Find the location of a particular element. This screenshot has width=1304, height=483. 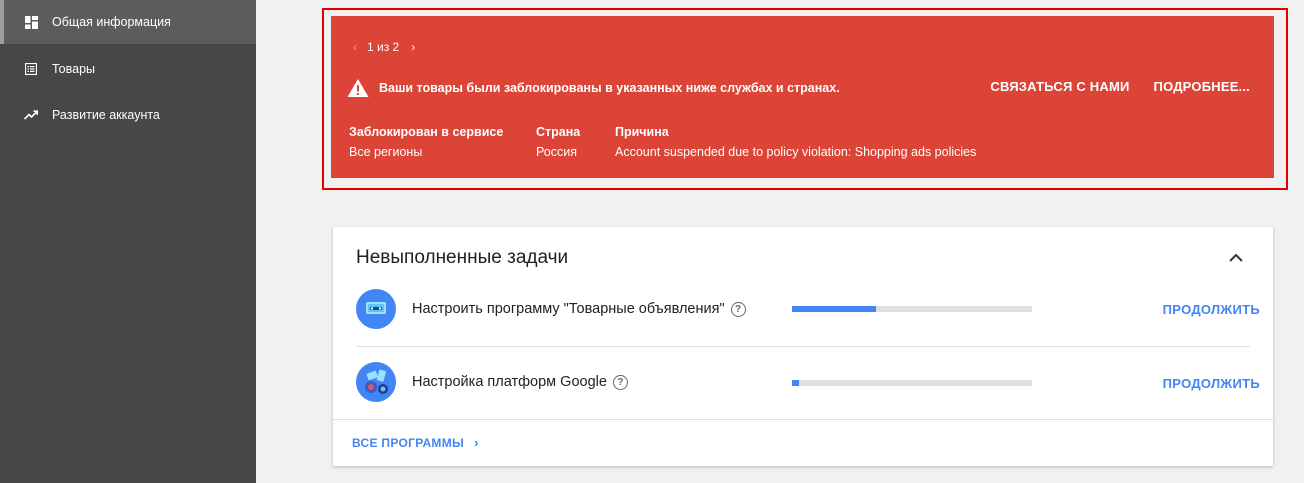

list-icon is located at coordinates (31, 69).